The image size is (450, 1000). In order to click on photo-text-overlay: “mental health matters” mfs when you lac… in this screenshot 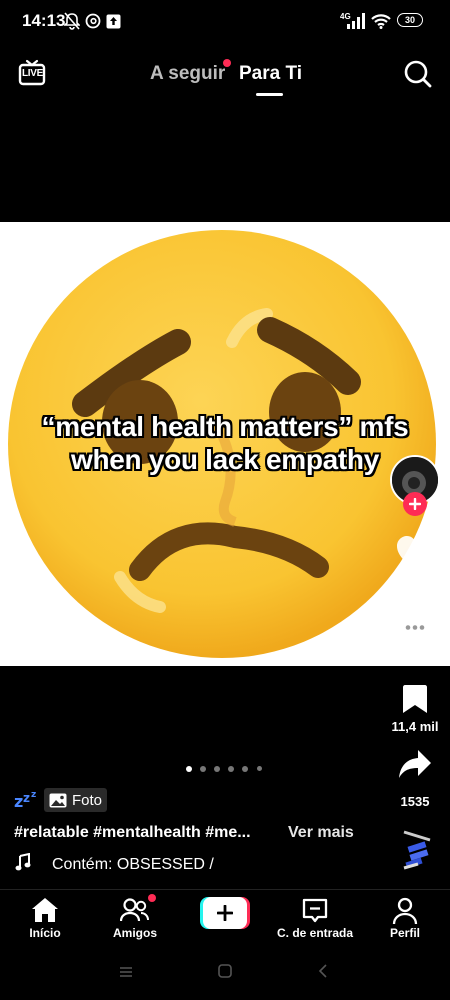, I will do `click(225, 443)`.